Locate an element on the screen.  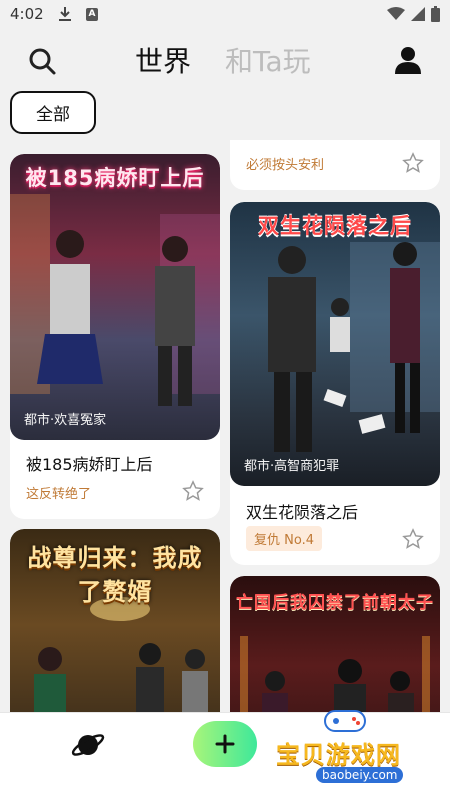
genre-tag: 都市·欢喜冤家 is located at coordinates (65, 420).